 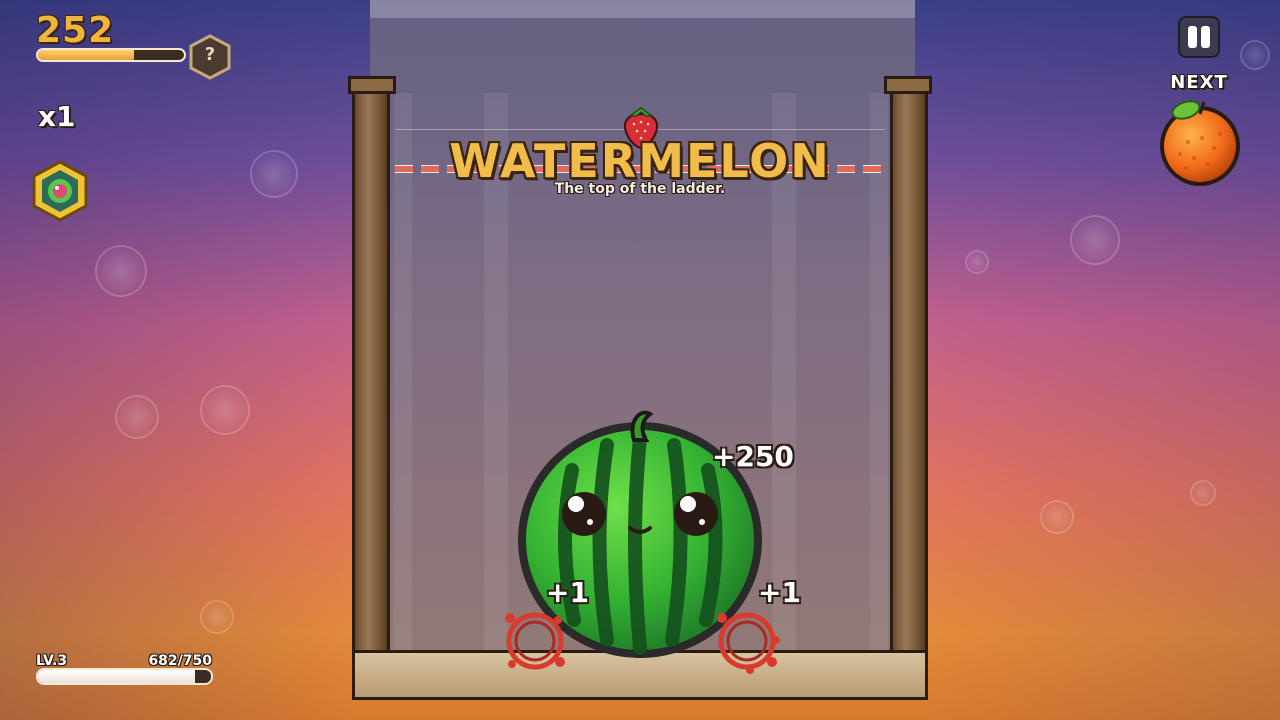 I want to click on right-wall-cap, so click(x=908, y=85).